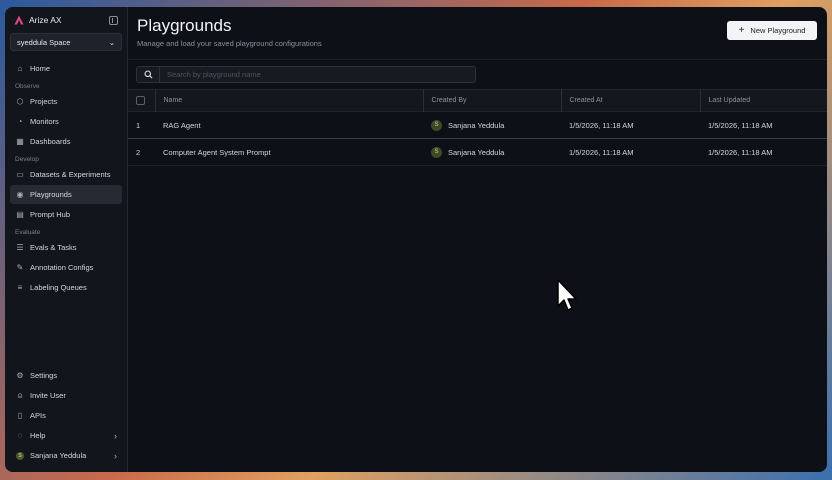  Describe the element at coordinates (58, 455) in the screenshot. I see `sidebar-item-label: Sanjana Yeddula` at that location.